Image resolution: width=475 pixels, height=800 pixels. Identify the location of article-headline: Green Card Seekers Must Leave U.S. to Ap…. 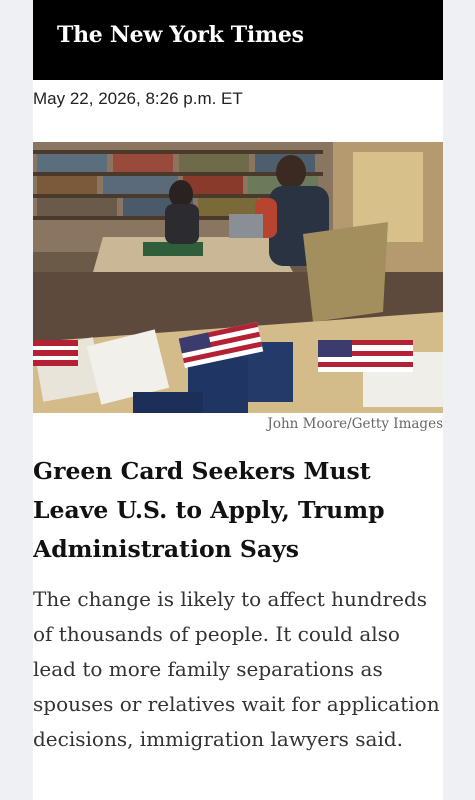
(238, 510).